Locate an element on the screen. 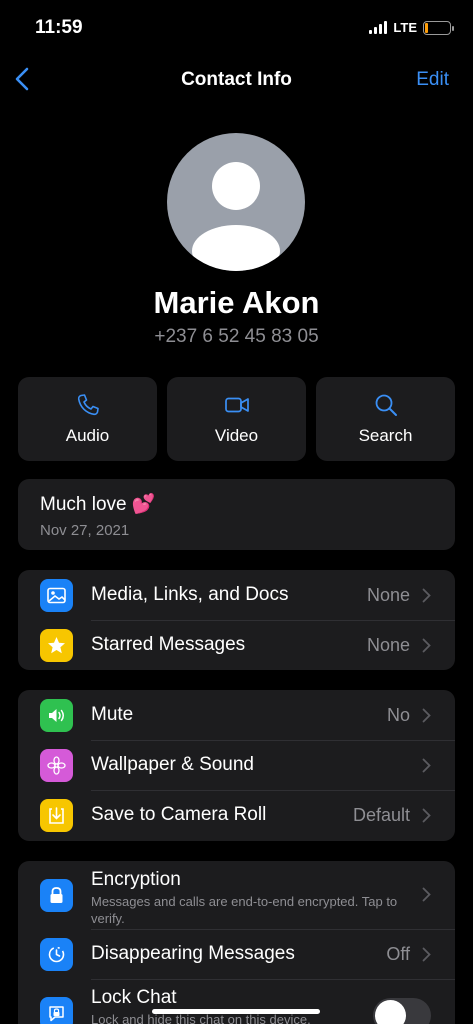 This screenshot has width=473, height=1024. contact-phone: +237 6 52 45 83 05 is located at coordinates (236, 337).